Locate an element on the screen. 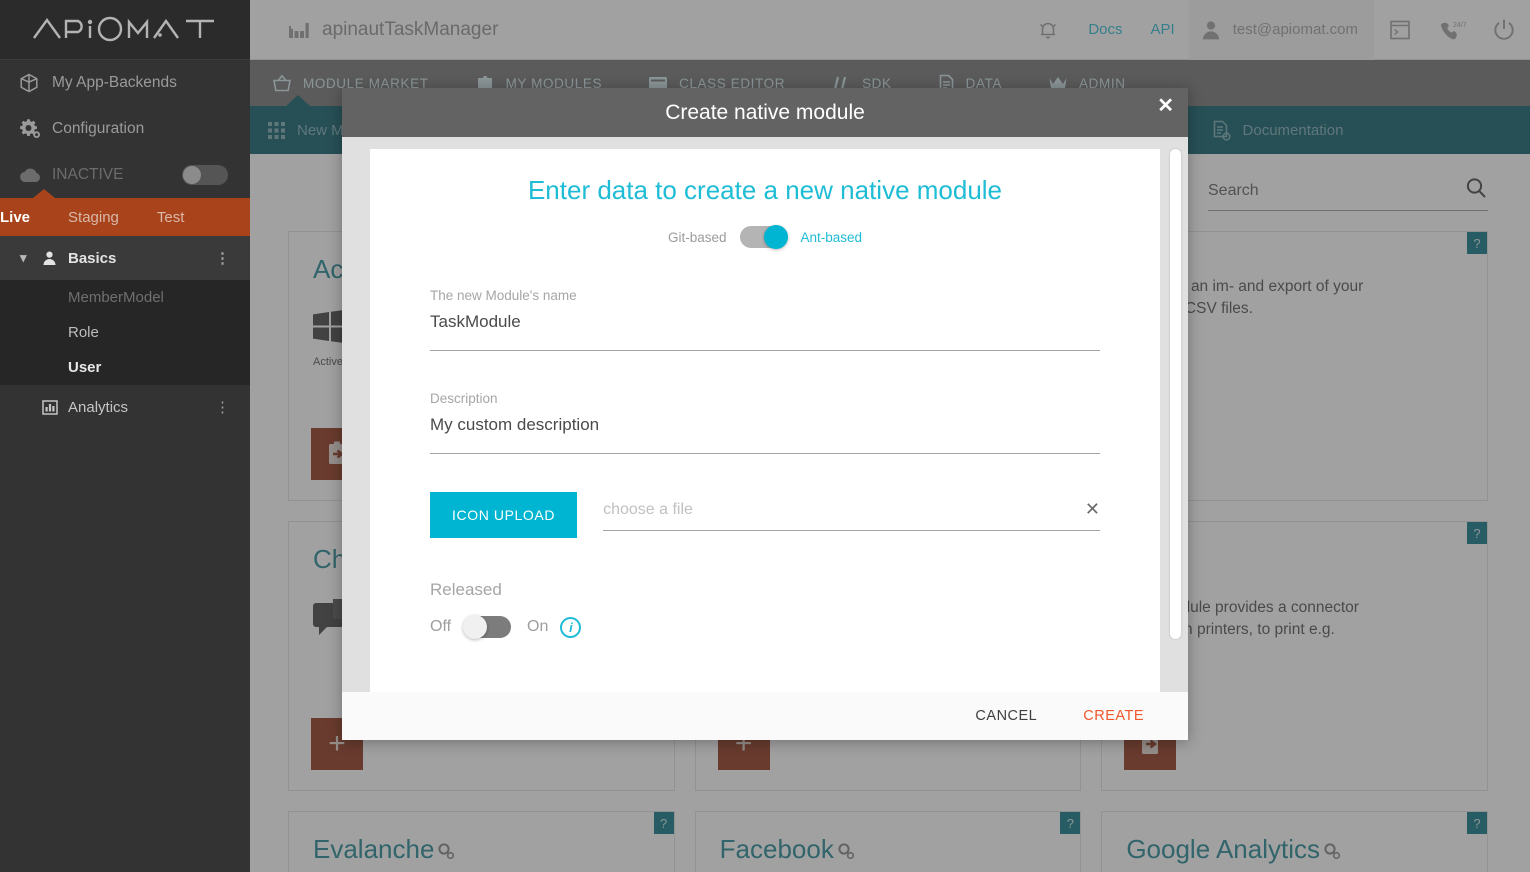  sidebar-item-label: Basics is located at coordinates (92, 258).